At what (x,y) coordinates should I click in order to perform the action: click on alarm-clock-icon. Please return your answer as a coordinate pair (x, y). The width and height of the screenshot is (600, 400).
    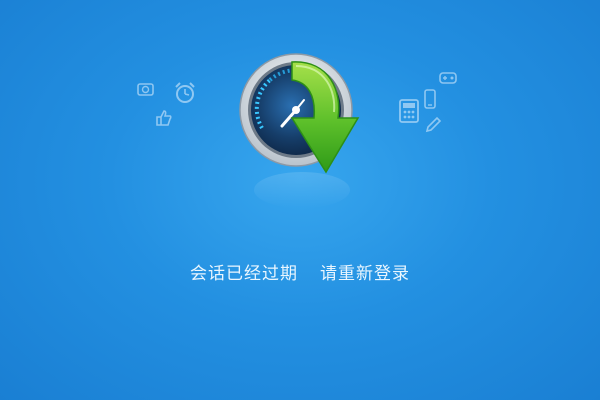
    Looking at the image, I should click on (185, 92).